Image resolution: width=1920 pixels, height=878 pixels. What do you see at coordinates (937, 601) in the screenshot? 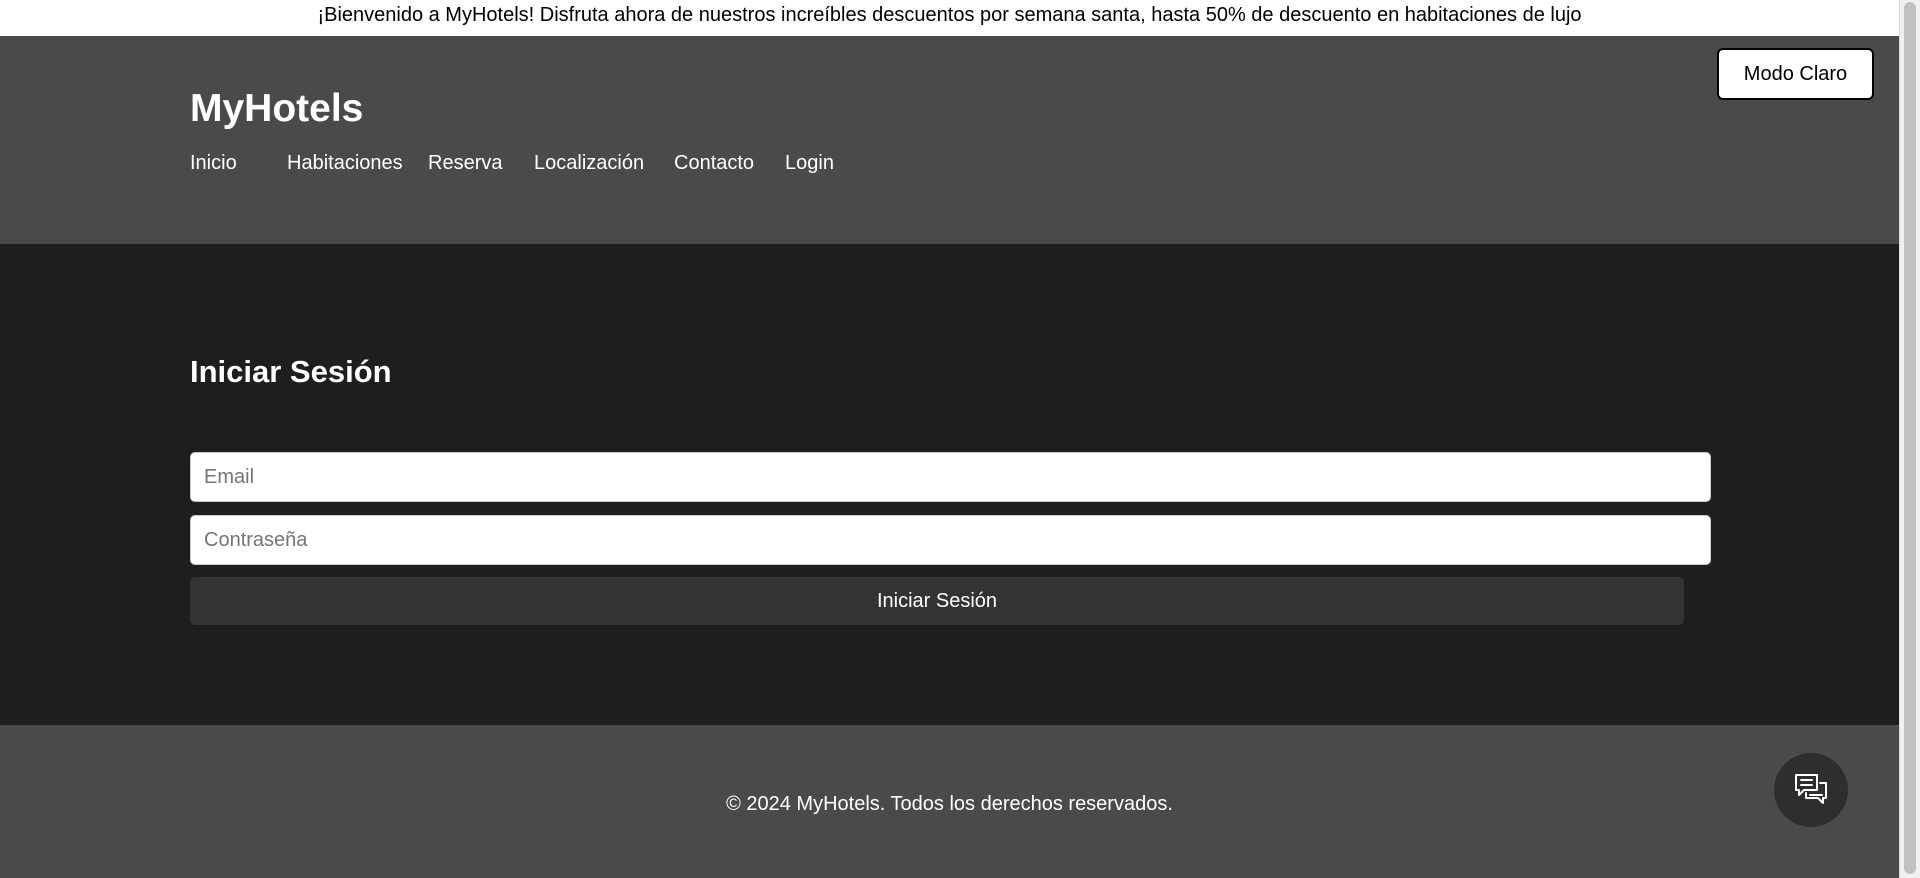
I see `login-submit-button: Iniciar Sesión` at bounding box center [937, 601].